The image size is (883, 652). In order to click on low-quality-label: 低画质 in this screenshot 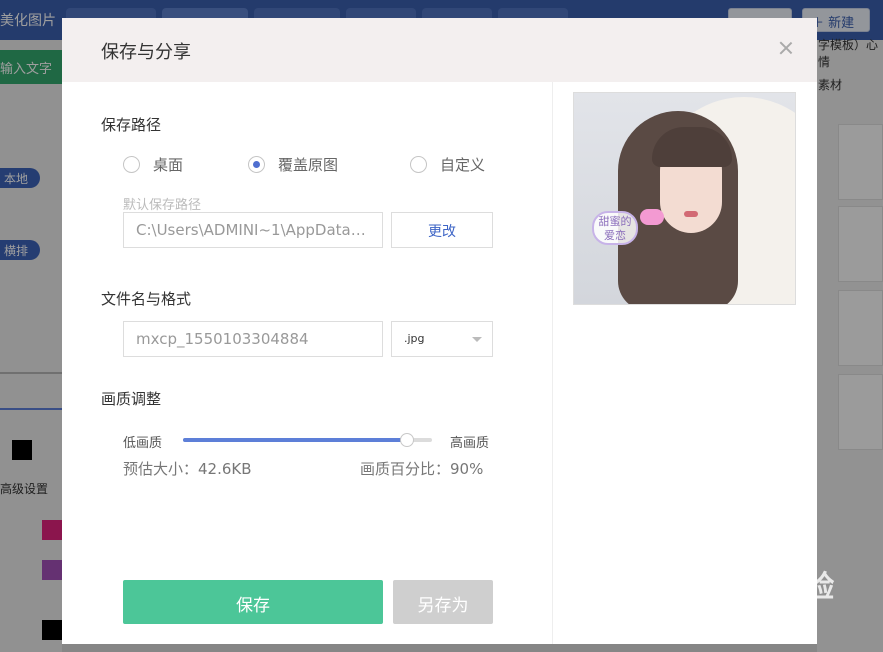, I will do `click(143, 443)`.